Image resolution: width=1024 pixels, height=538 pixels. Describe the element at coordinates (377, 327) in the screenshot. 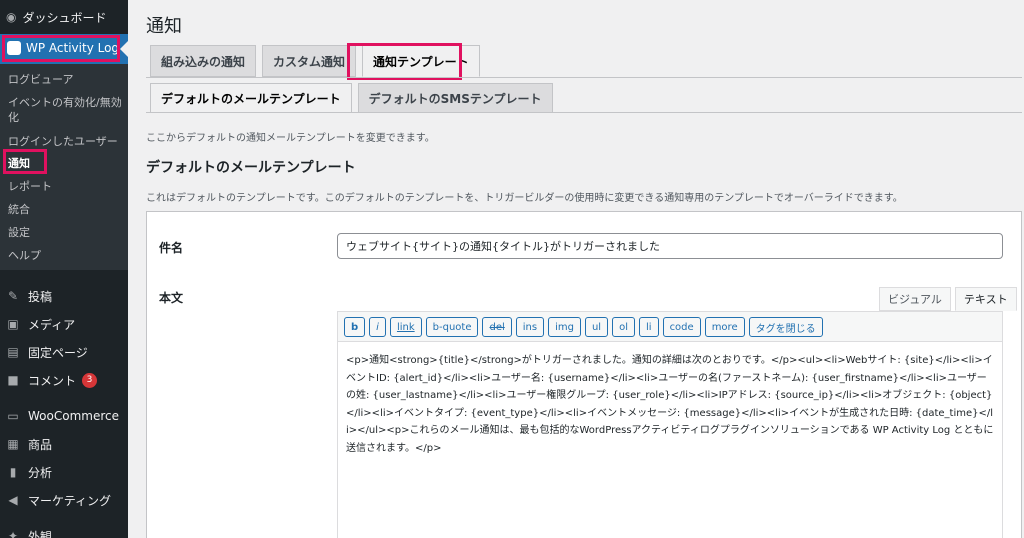

I see `qt-italic-button: i` at that location.